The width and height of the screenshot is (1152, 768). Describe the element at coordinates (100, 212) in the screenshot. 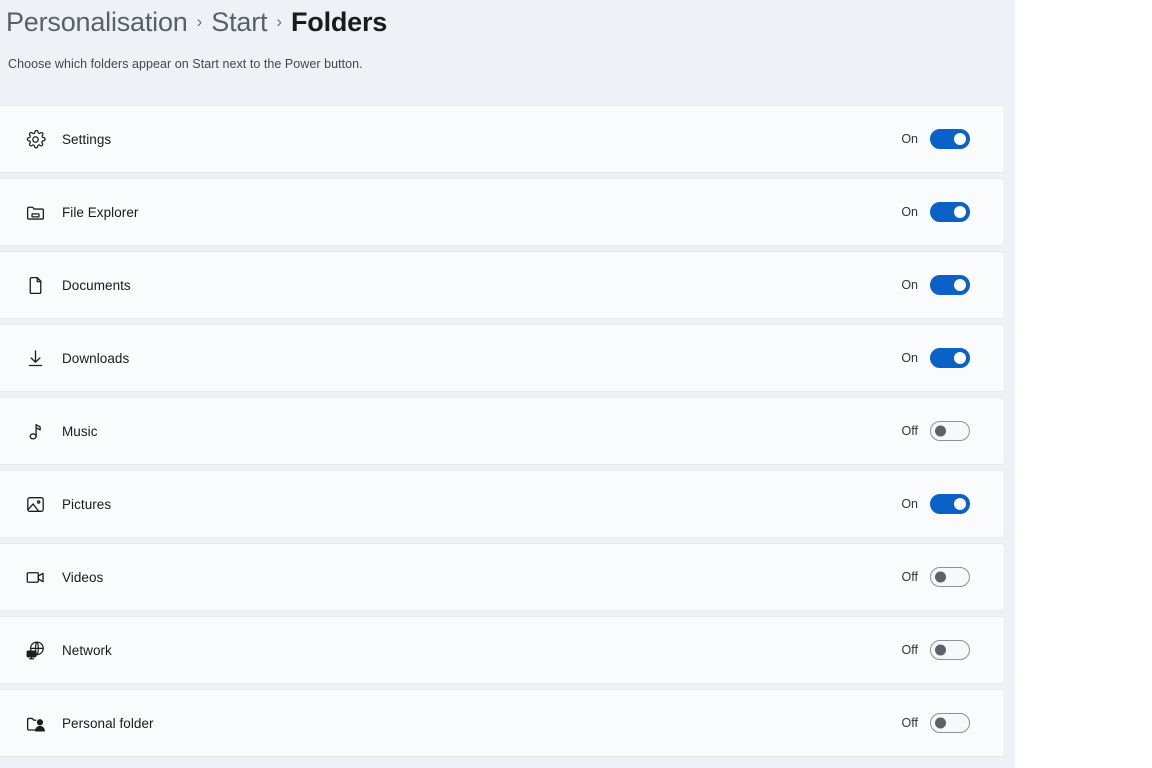

I see `setting-label-file-explorer: File Explorer` at that location.